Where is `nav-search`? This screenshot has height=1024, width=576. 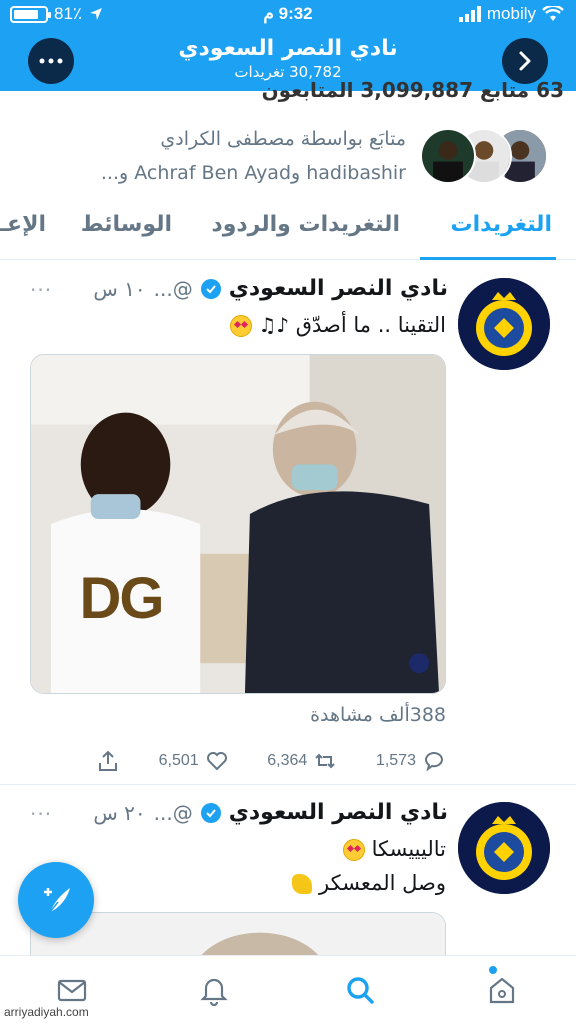
nav-search is located at coordinates (360, 990).